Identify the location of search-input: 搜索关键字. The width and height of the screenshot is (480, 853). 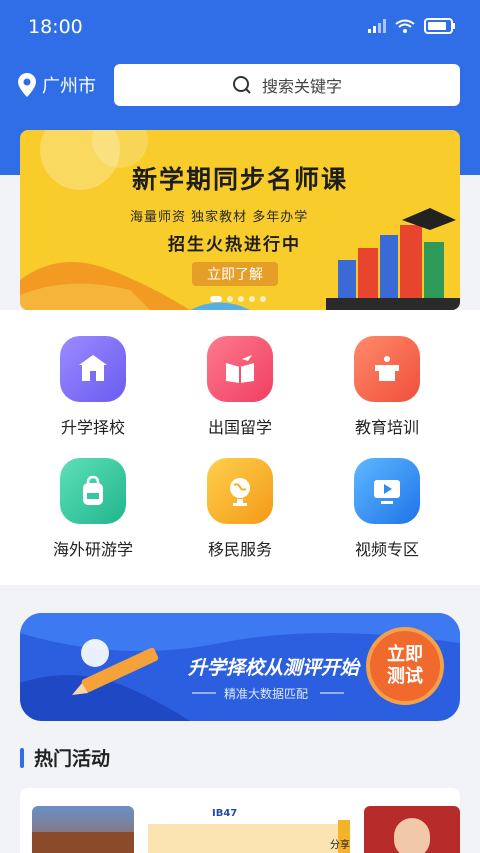
(287, 85).